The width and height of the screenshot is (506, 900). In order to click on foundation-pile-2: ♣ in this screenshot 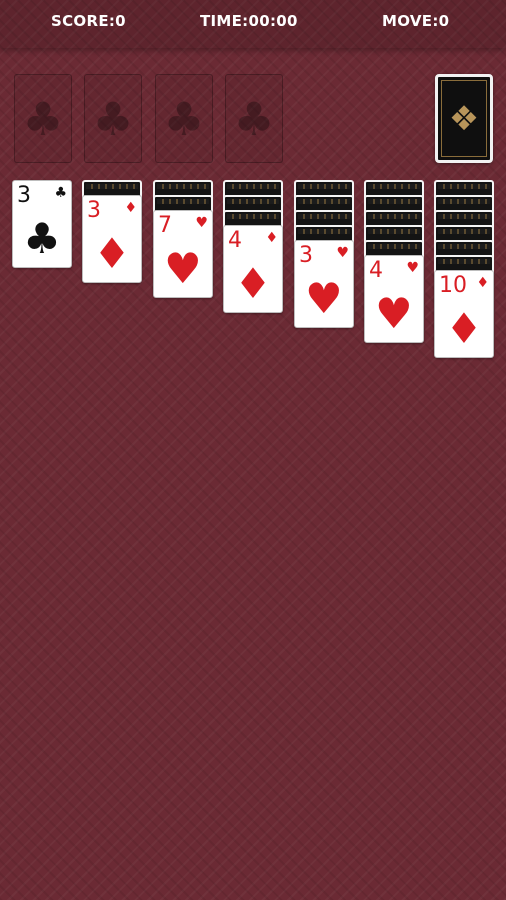, I will do `click(113, 118)`.